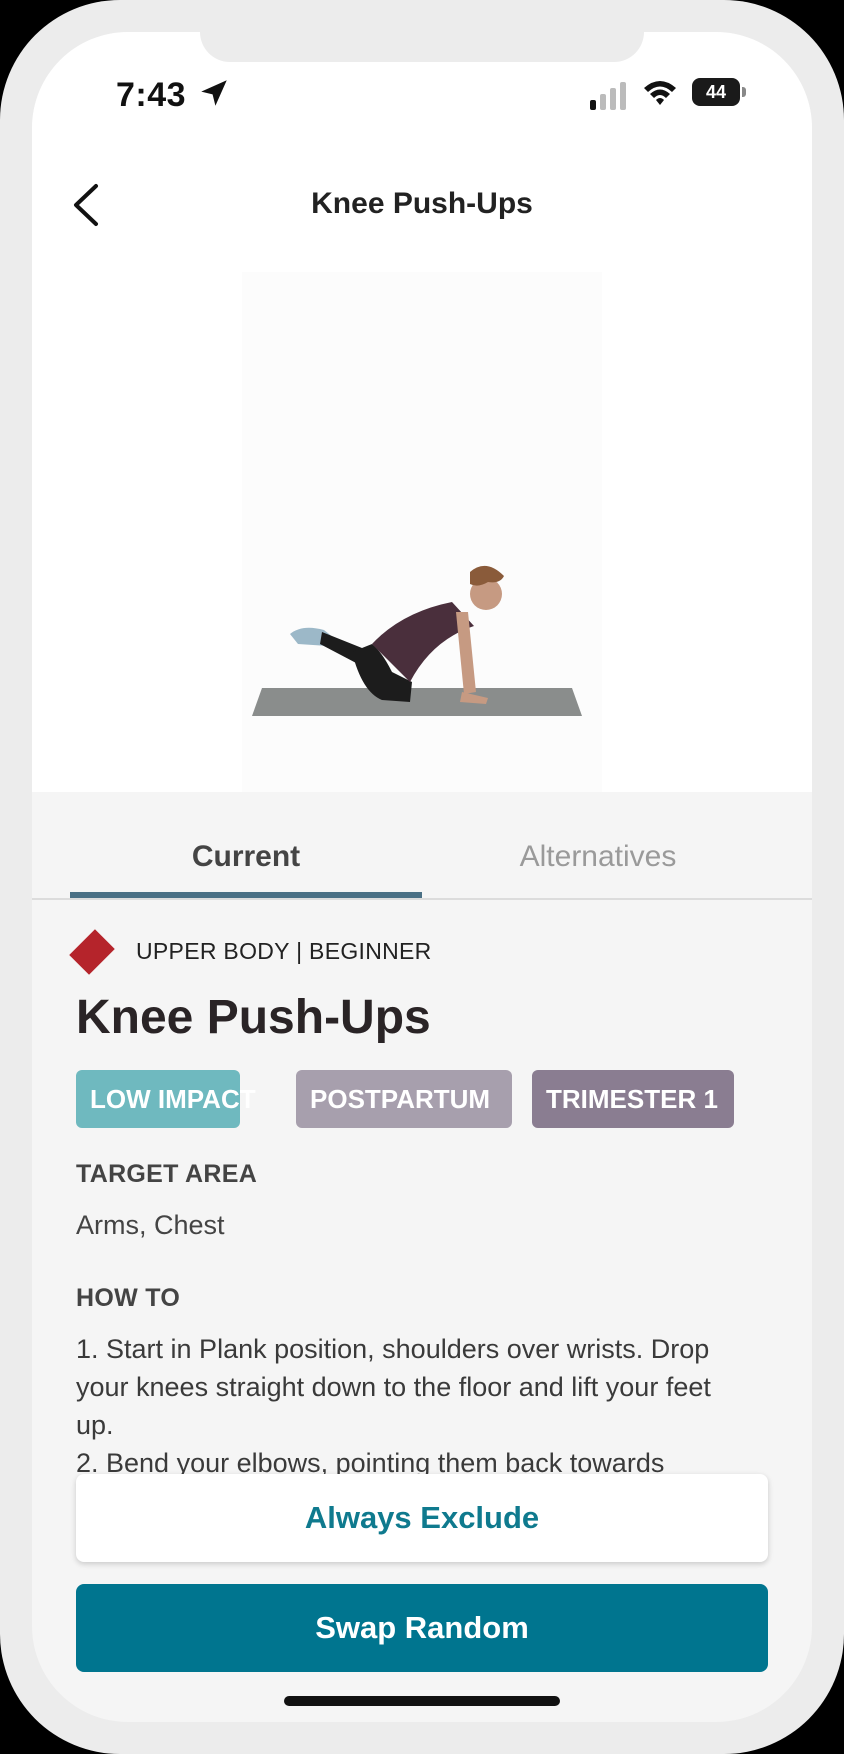  What do you see at coordinates (253, 1017) in the screenshot?
I see `exercise-name: Knee Push-Ups` at bounding box center [253, 1017].